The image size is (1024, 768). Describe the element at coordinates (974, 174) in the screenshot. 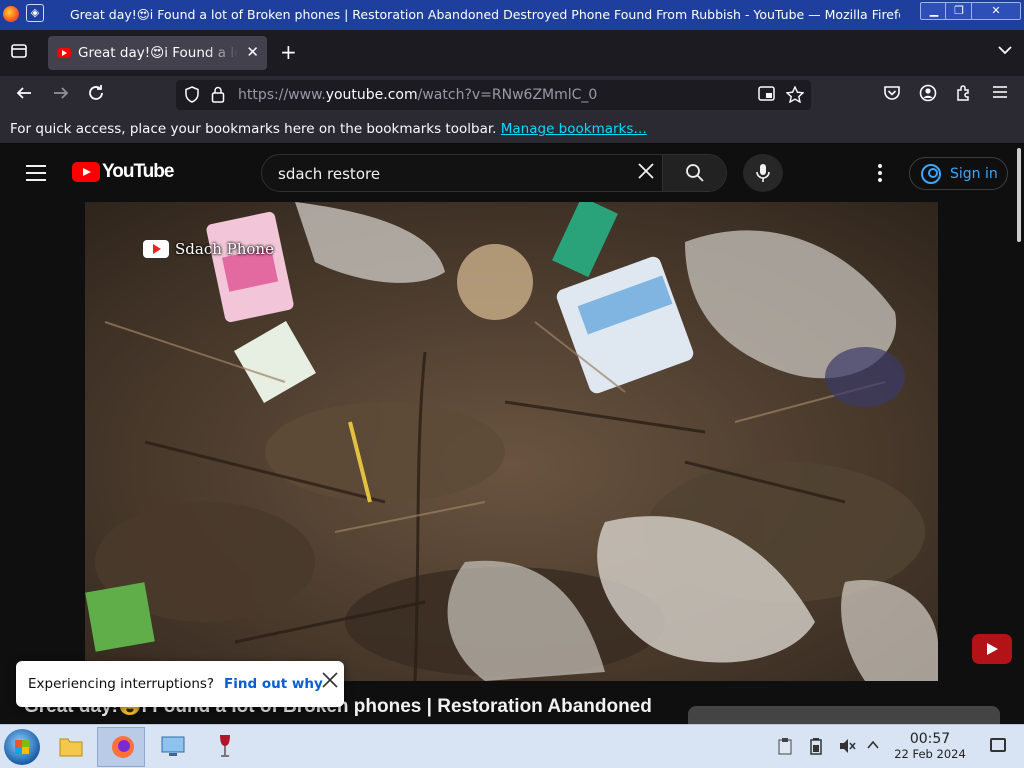

I see `sign-in-label: Sign in` at that location.